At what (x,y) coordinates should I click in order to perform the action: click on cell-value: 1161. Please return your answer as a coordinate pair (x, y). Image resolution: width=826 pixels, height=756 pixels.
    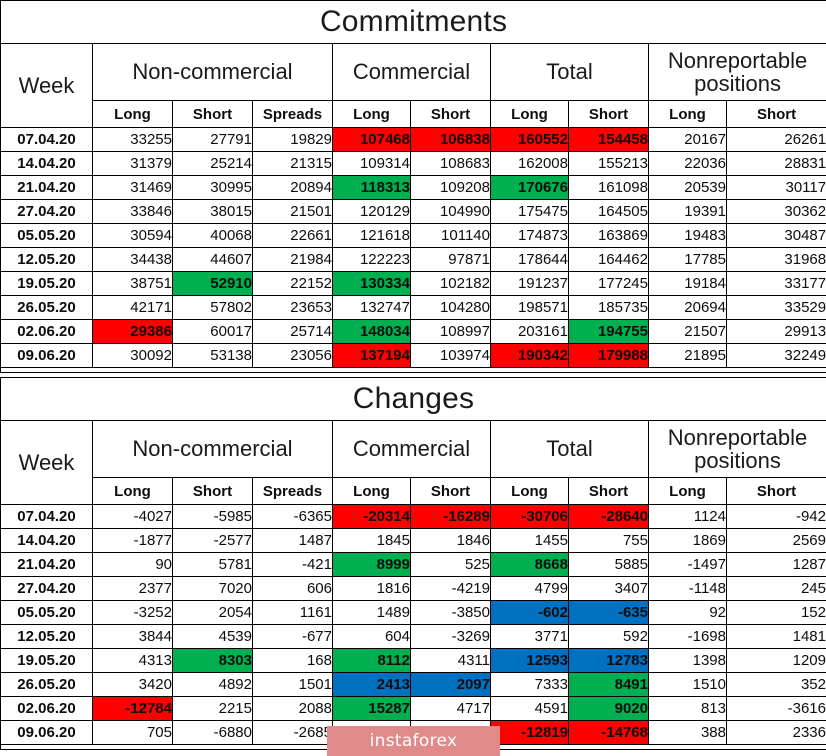
    Looking at the image, I should click on (292, 612).